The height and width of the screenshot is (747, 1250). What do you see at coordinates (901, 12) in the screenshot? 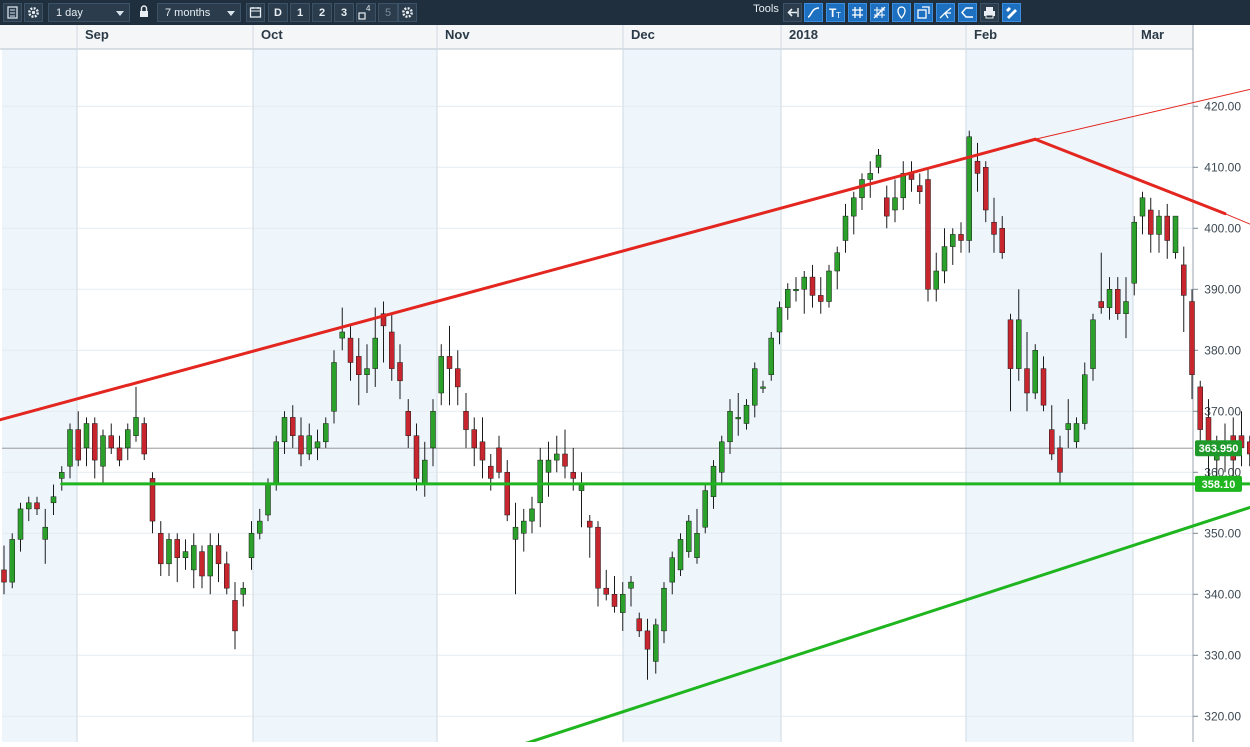
I see `marker-icon` at bounding box center [901, 12].